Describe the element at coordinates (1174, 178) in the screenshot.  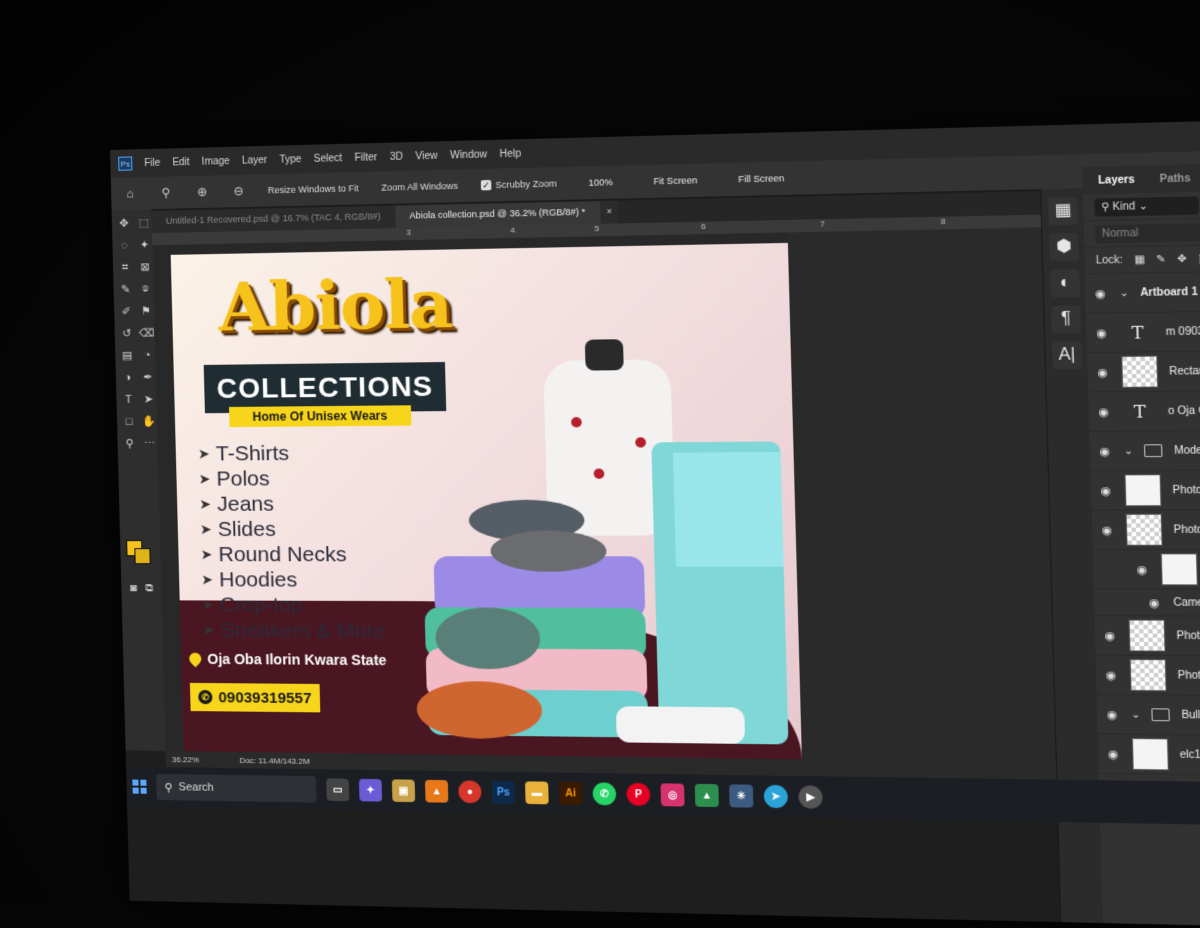
I see `tab-paths: Paths` at that location.